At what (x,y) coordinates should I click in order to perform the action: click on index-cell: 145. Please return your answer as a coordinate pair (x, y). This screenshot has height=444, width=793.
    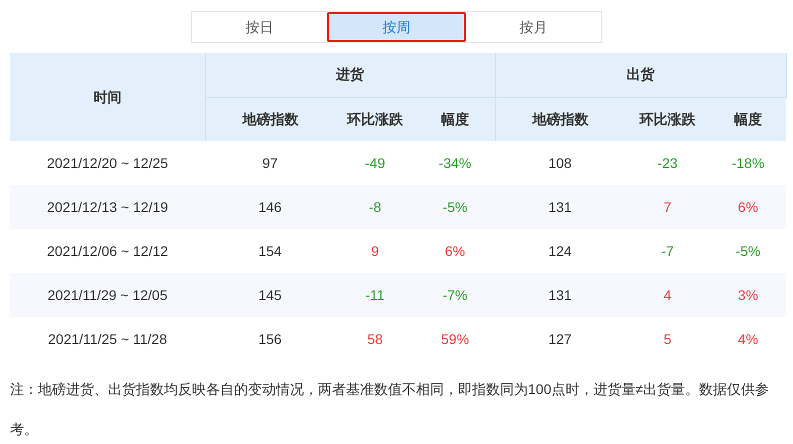
    Looking at the image, I should click on (270, 294).